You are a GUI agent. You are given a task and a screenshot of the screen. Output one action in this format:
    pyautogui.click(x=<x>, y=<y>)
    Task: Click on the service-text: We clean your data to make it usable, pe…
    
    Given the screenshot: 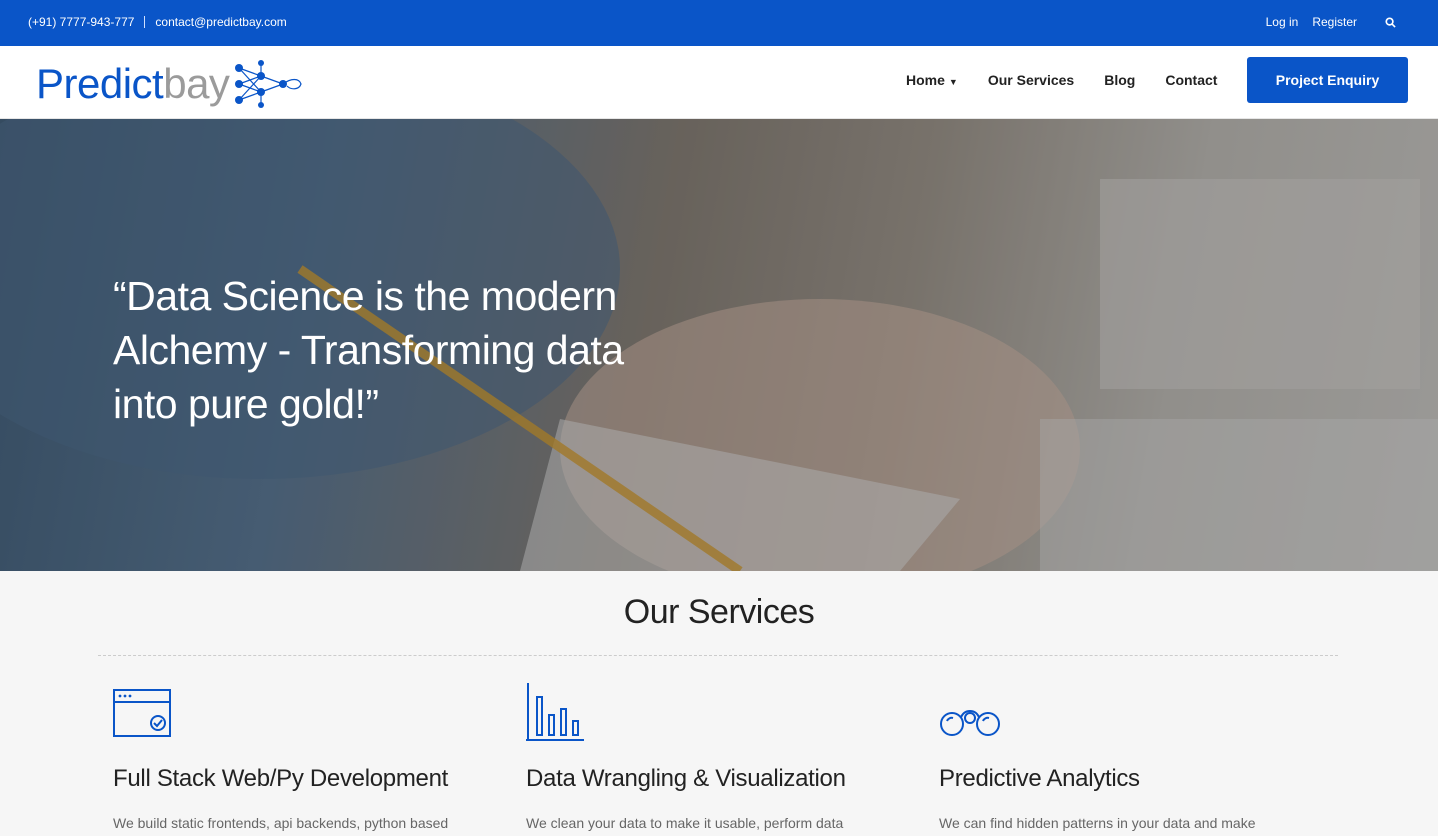 What is the action you would take?
    pyautogui.click(x=685, y=823)
    